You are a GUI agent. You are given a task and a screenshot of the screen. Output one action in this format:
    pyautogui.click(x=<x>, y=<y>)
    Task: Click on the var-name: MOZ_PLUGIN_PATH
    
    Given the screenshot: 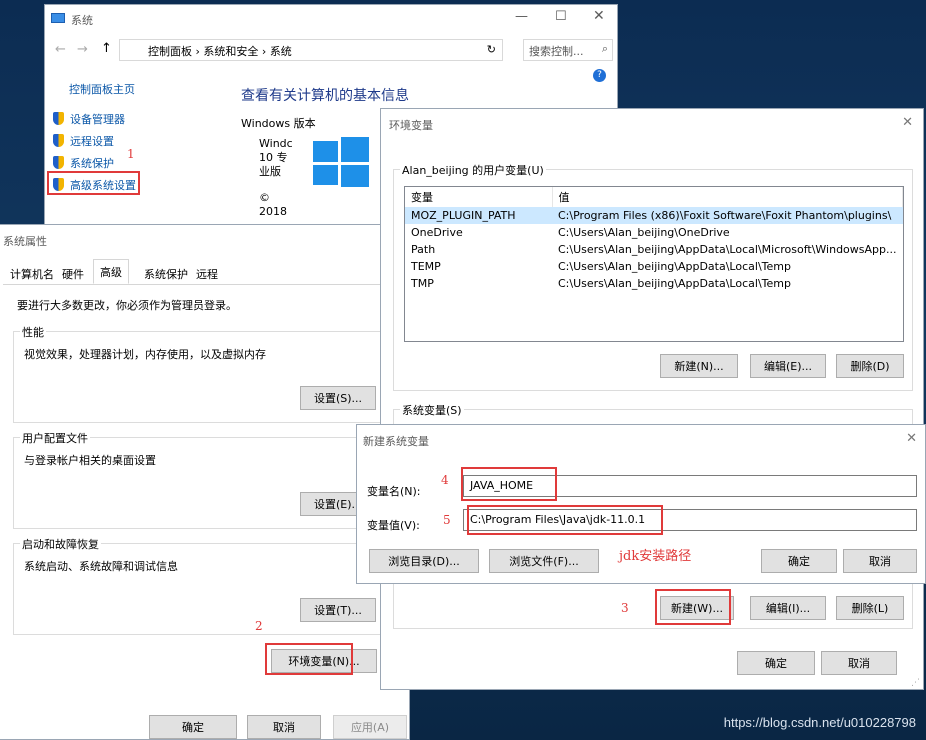 What is the action you would take?
    pyautogui.click(x=478, y=215)
    